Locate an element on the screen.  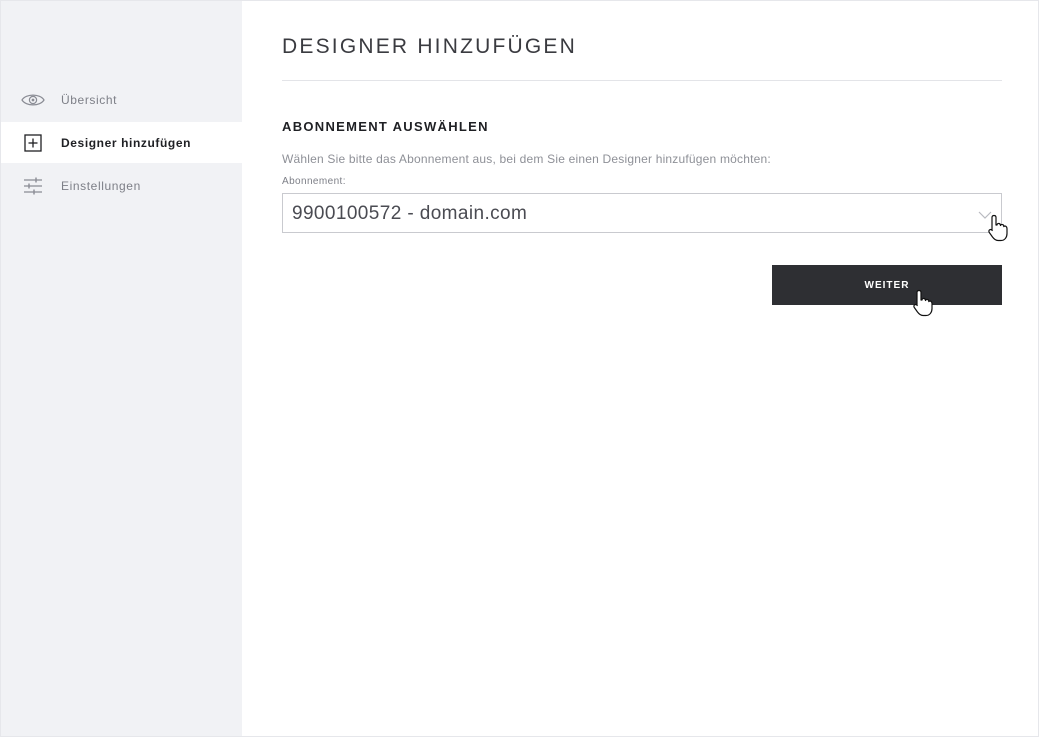
subscription-selected-value: 9900100572 - domain.com is located at coordinates (410, 213).